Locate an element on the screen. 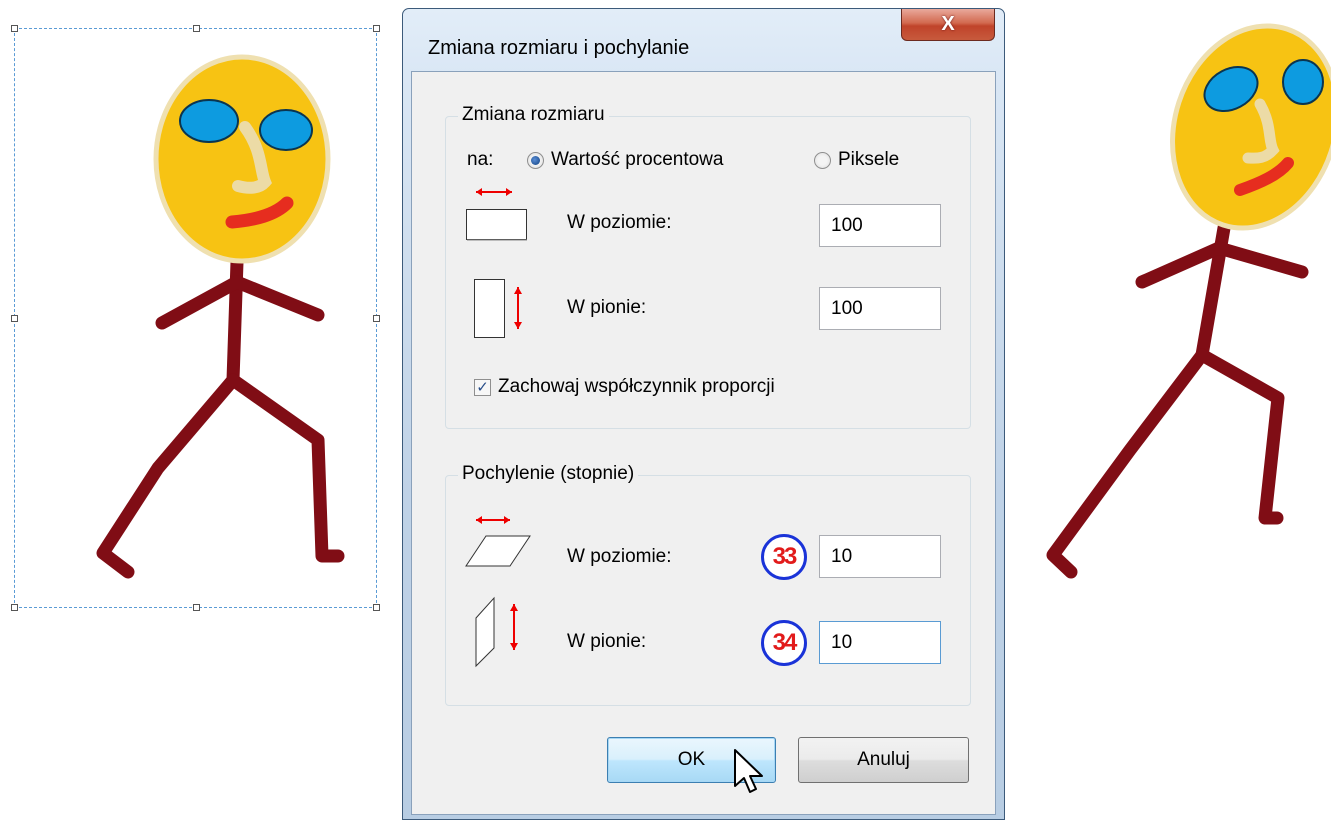  skew-horizontal-icon is located at coordinates (498, 541).